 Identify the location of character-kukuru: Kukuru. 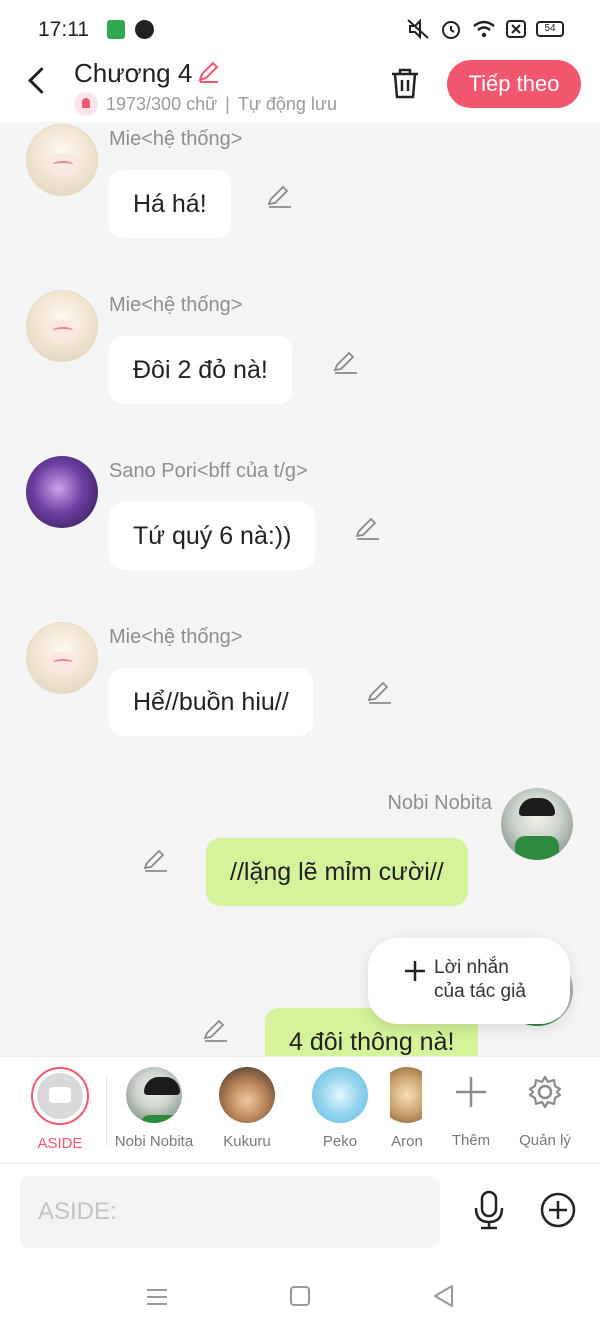
(247, 1108).